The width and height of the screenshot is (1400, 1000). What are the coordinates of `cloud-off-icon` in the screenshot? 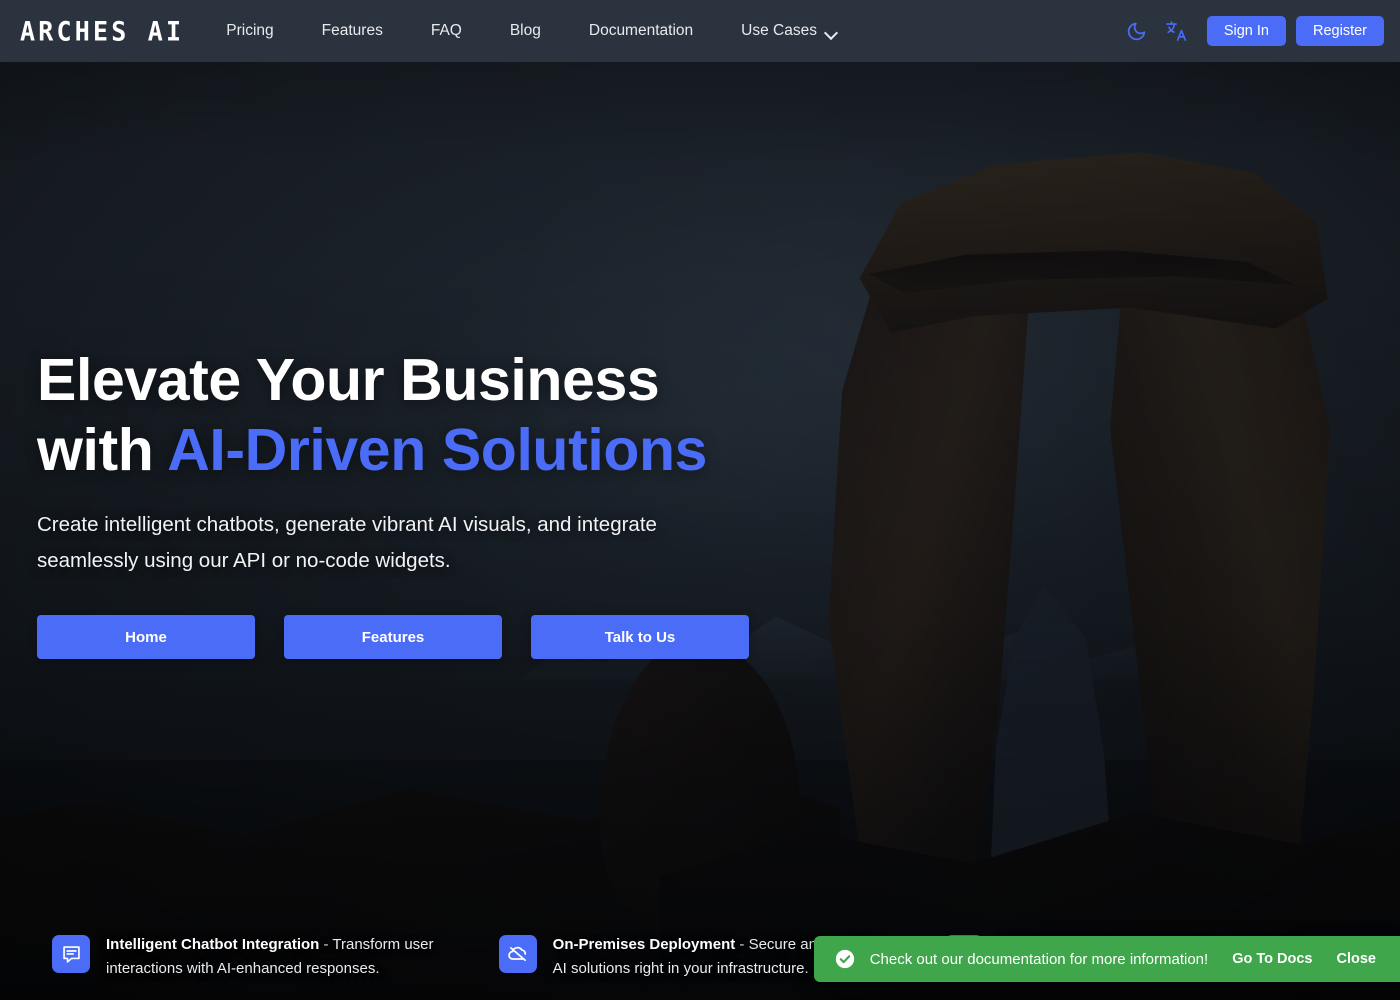 It's located at (517, 954).